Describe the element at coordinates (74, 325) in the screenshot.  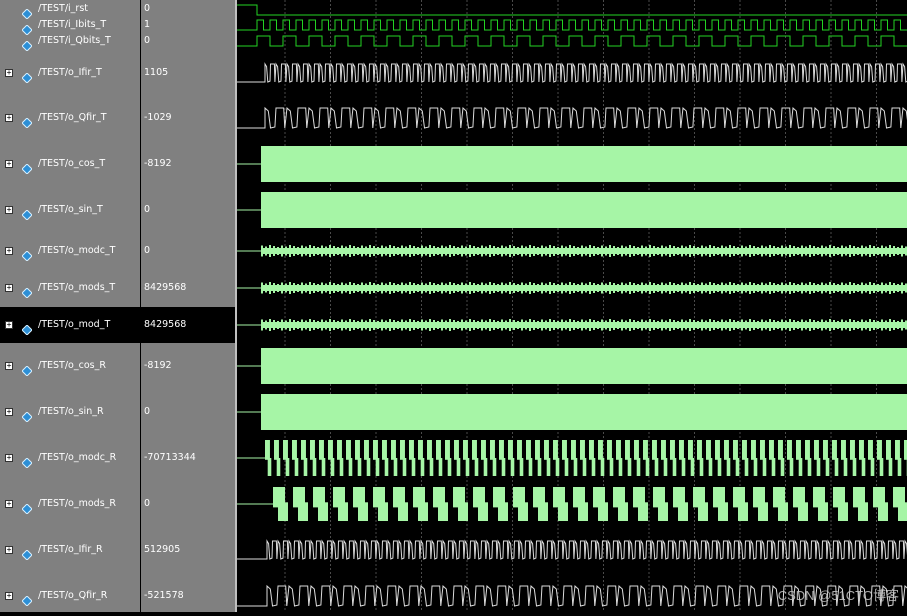
I see `signal-name: /TEST/o_mod_T` at that location.